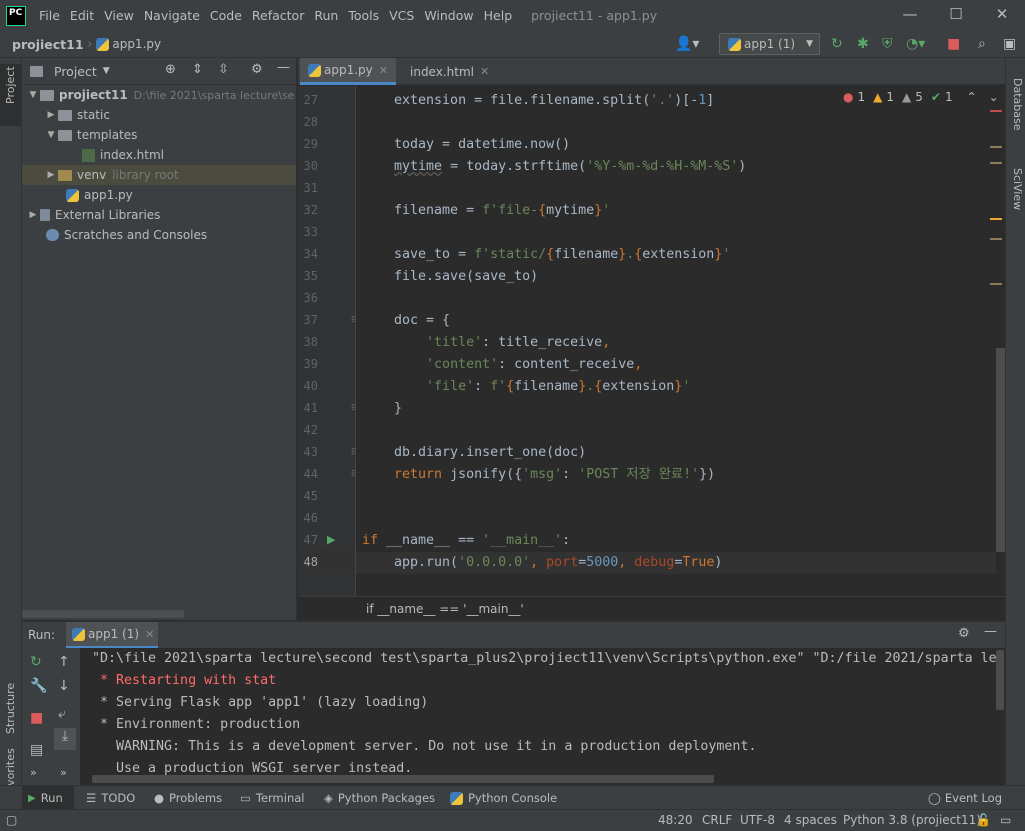 Image resolution: width=1025 pixels, height=831 pixels. What do you see at coordinates (983, 820) in the screenshot?
I see `lock-icon: 🔓` at bounding box center [983, 820].